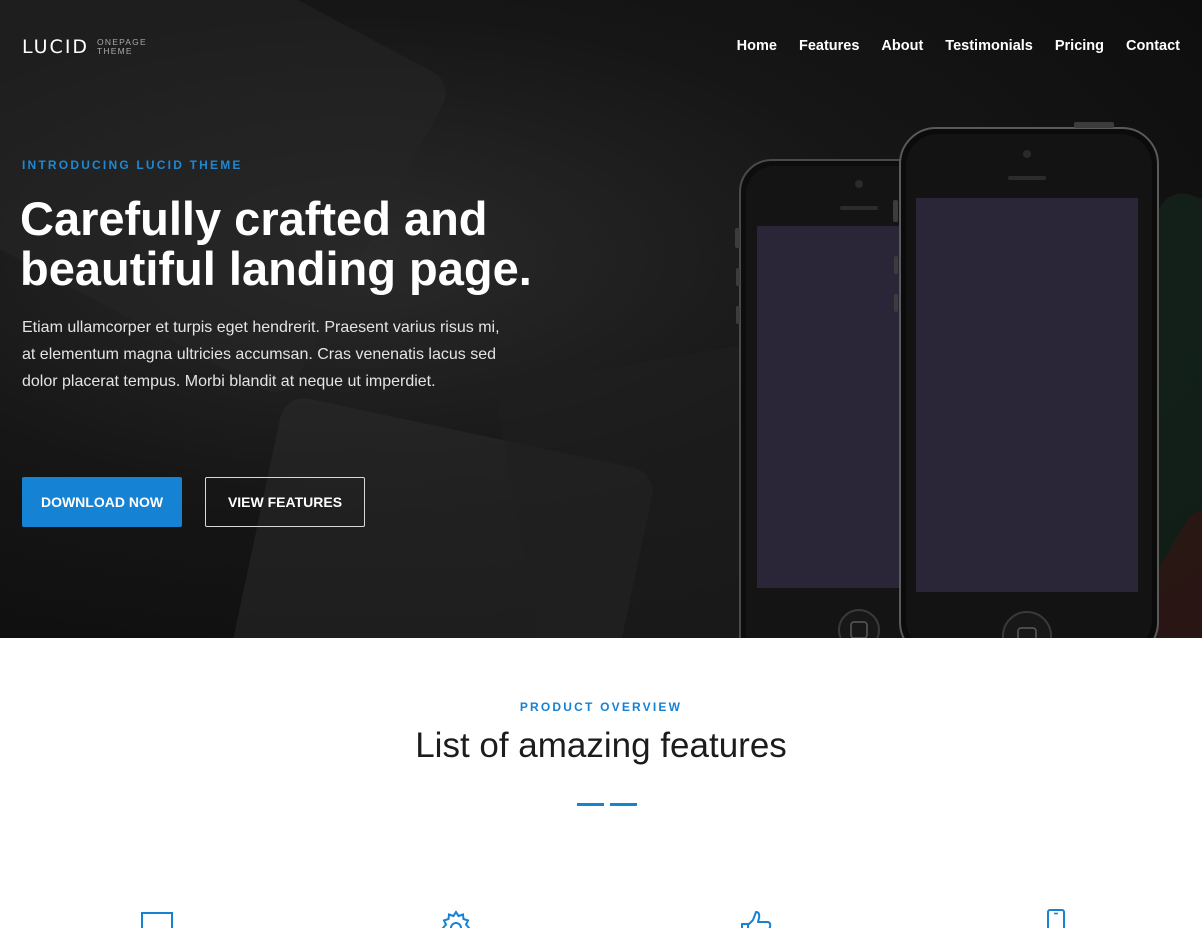 The width and height of the screenshot is (1202, 928). What do you see at coordinates (132, 165) in the screenshot?
I see `hero-eyebrow: INTRODUCING LUCID THEME` at bounding box center [132, 165].